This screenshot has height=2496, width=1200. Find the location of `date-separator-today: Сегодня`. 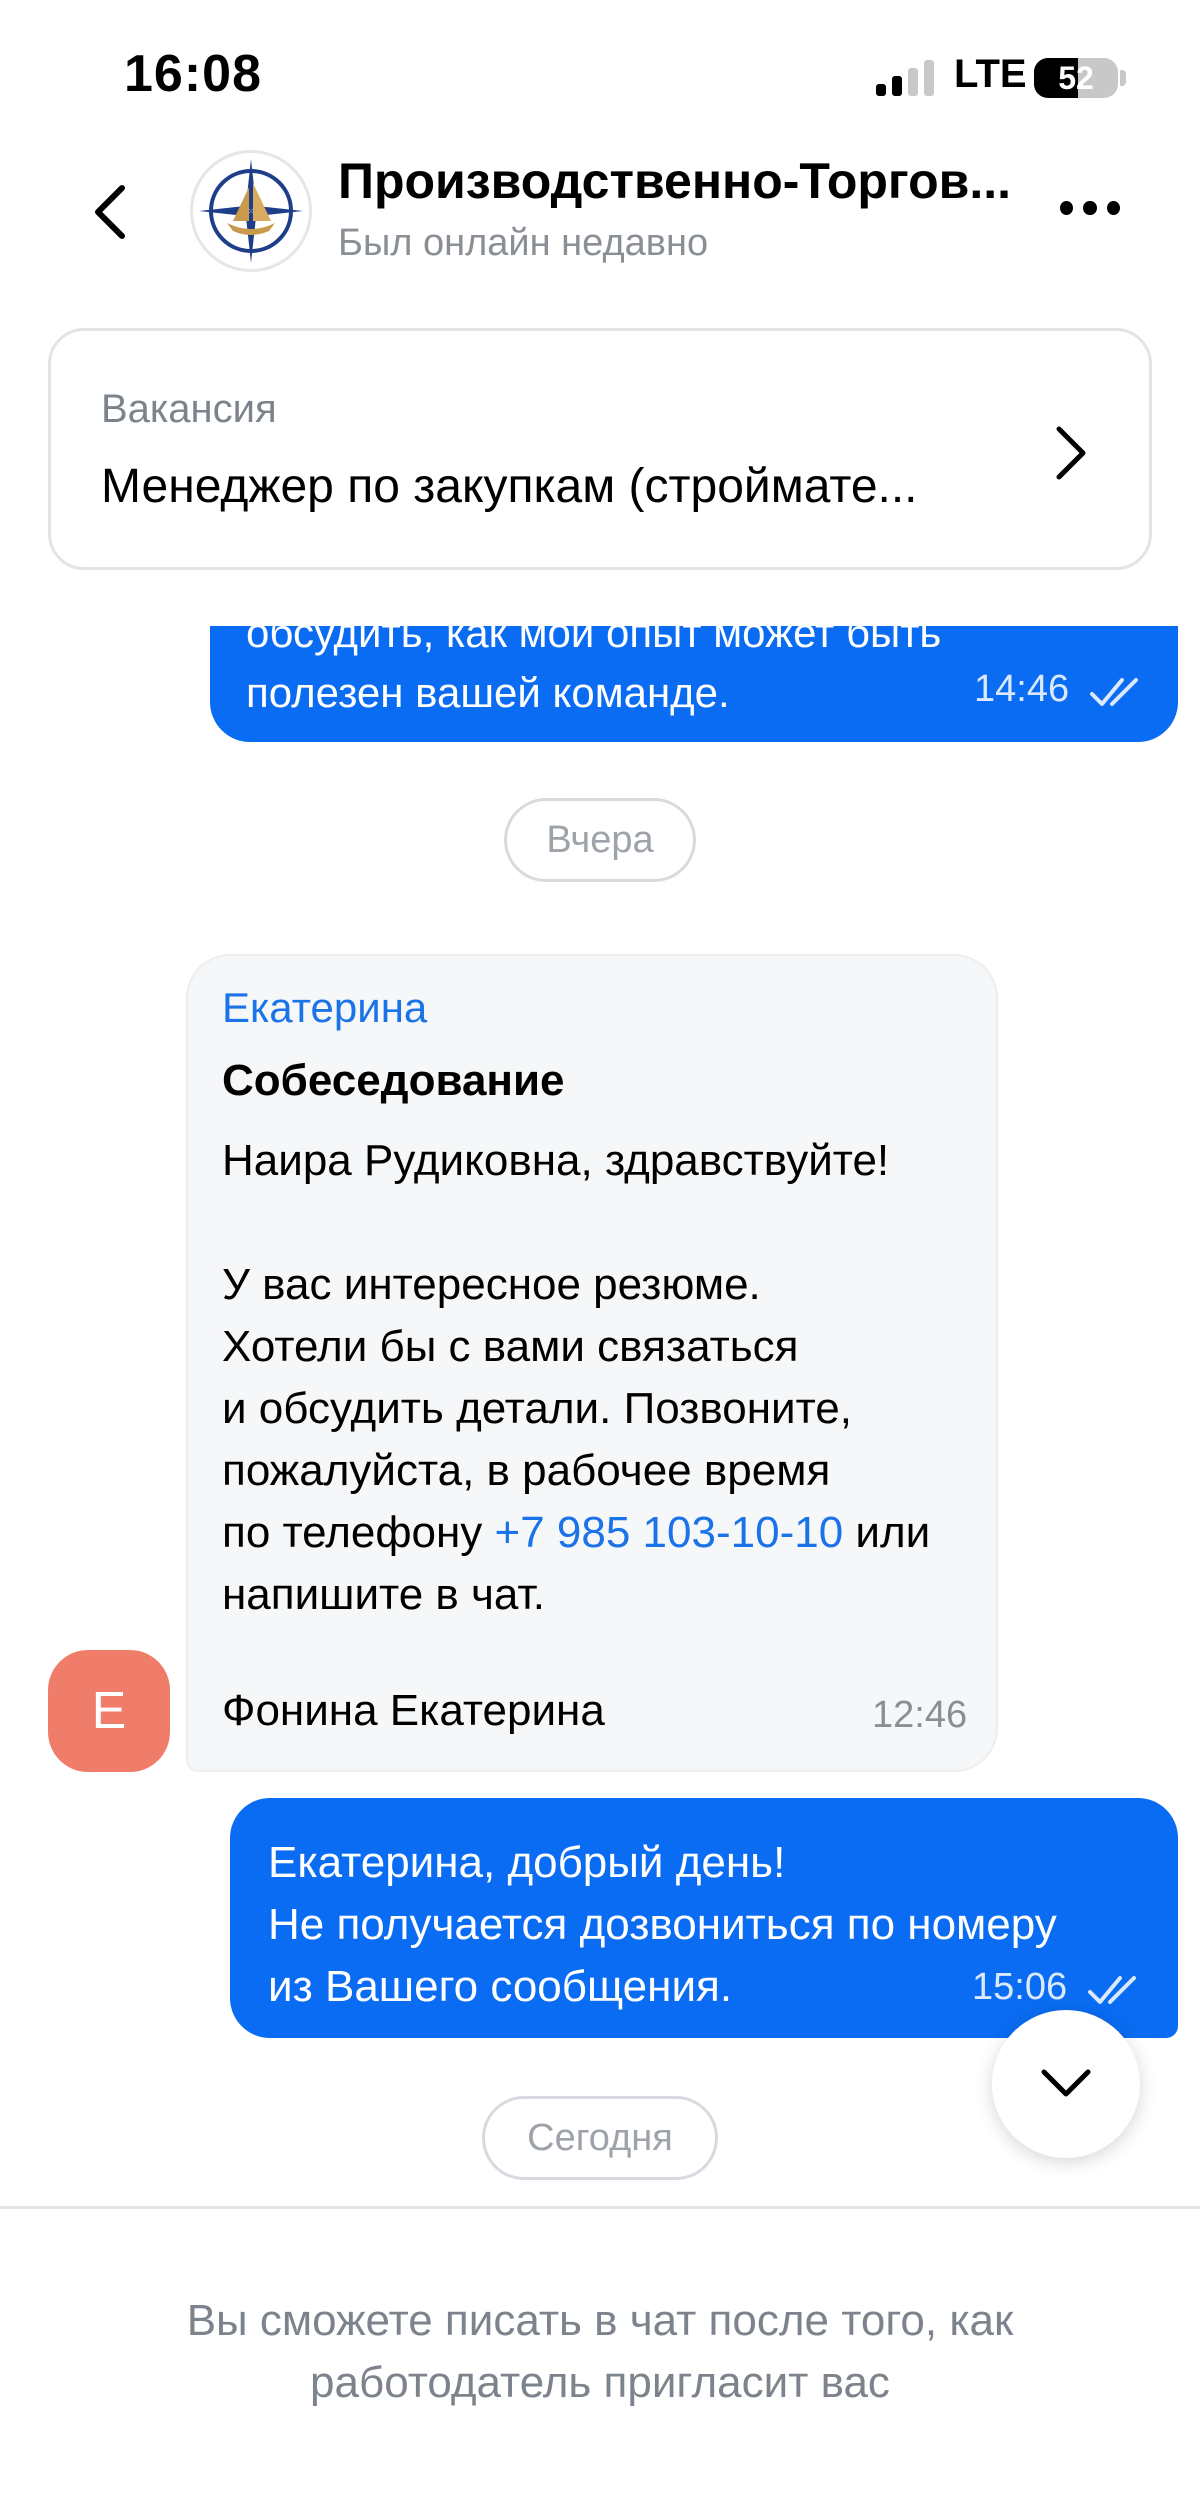

date-separator-today: Сегодня is located at coordinates (600, 2138).